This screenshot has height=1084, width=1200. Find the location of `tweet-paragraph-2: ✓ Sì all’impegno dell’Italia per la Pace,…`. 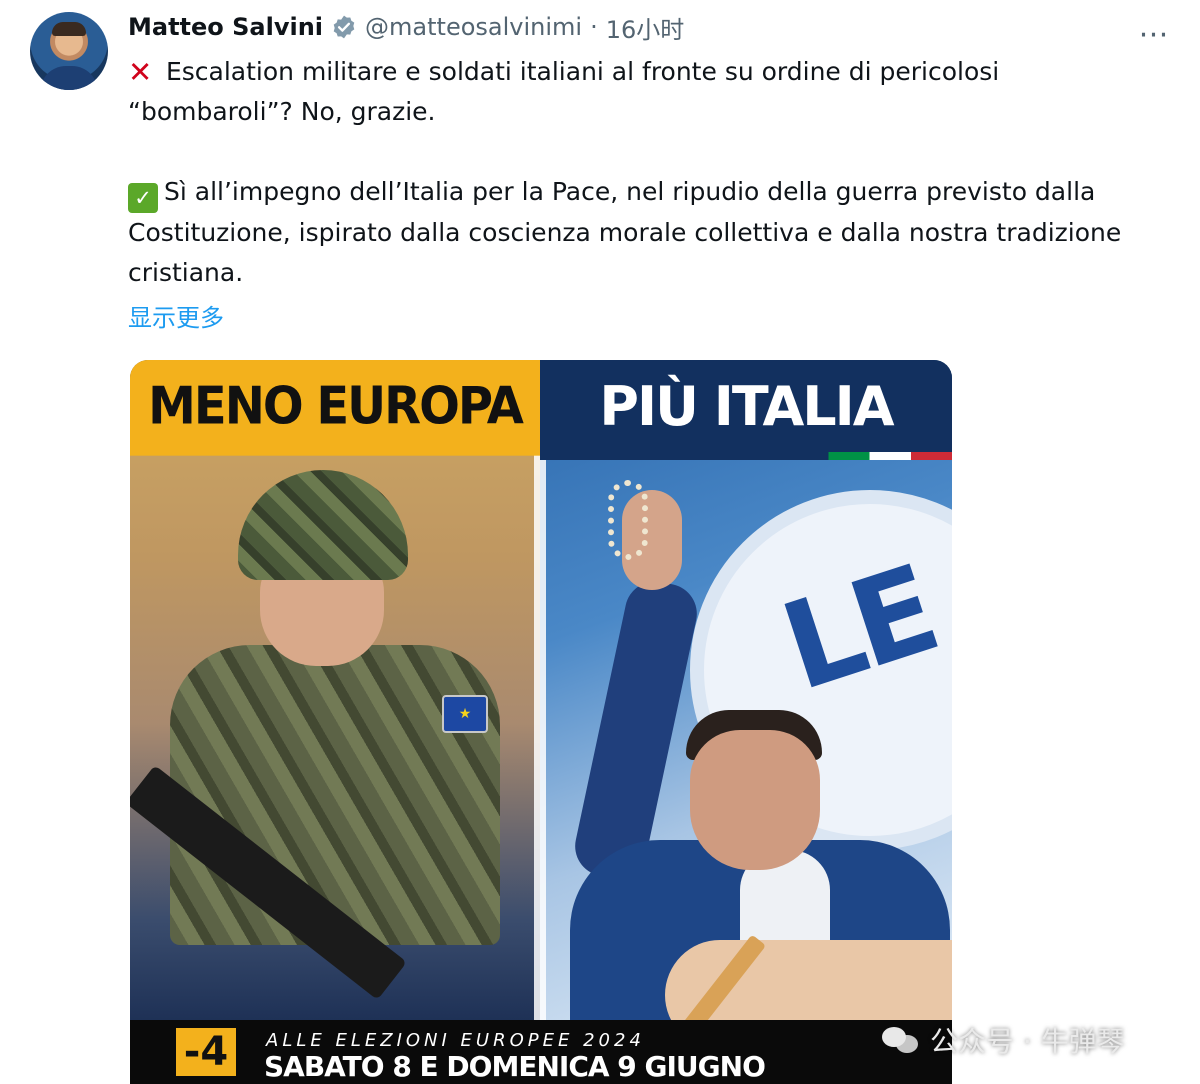

tweet-paragraph-2: ✓ Sì all’impegno dell’Italia per la Pace,… is located at coordinates (643, 232).